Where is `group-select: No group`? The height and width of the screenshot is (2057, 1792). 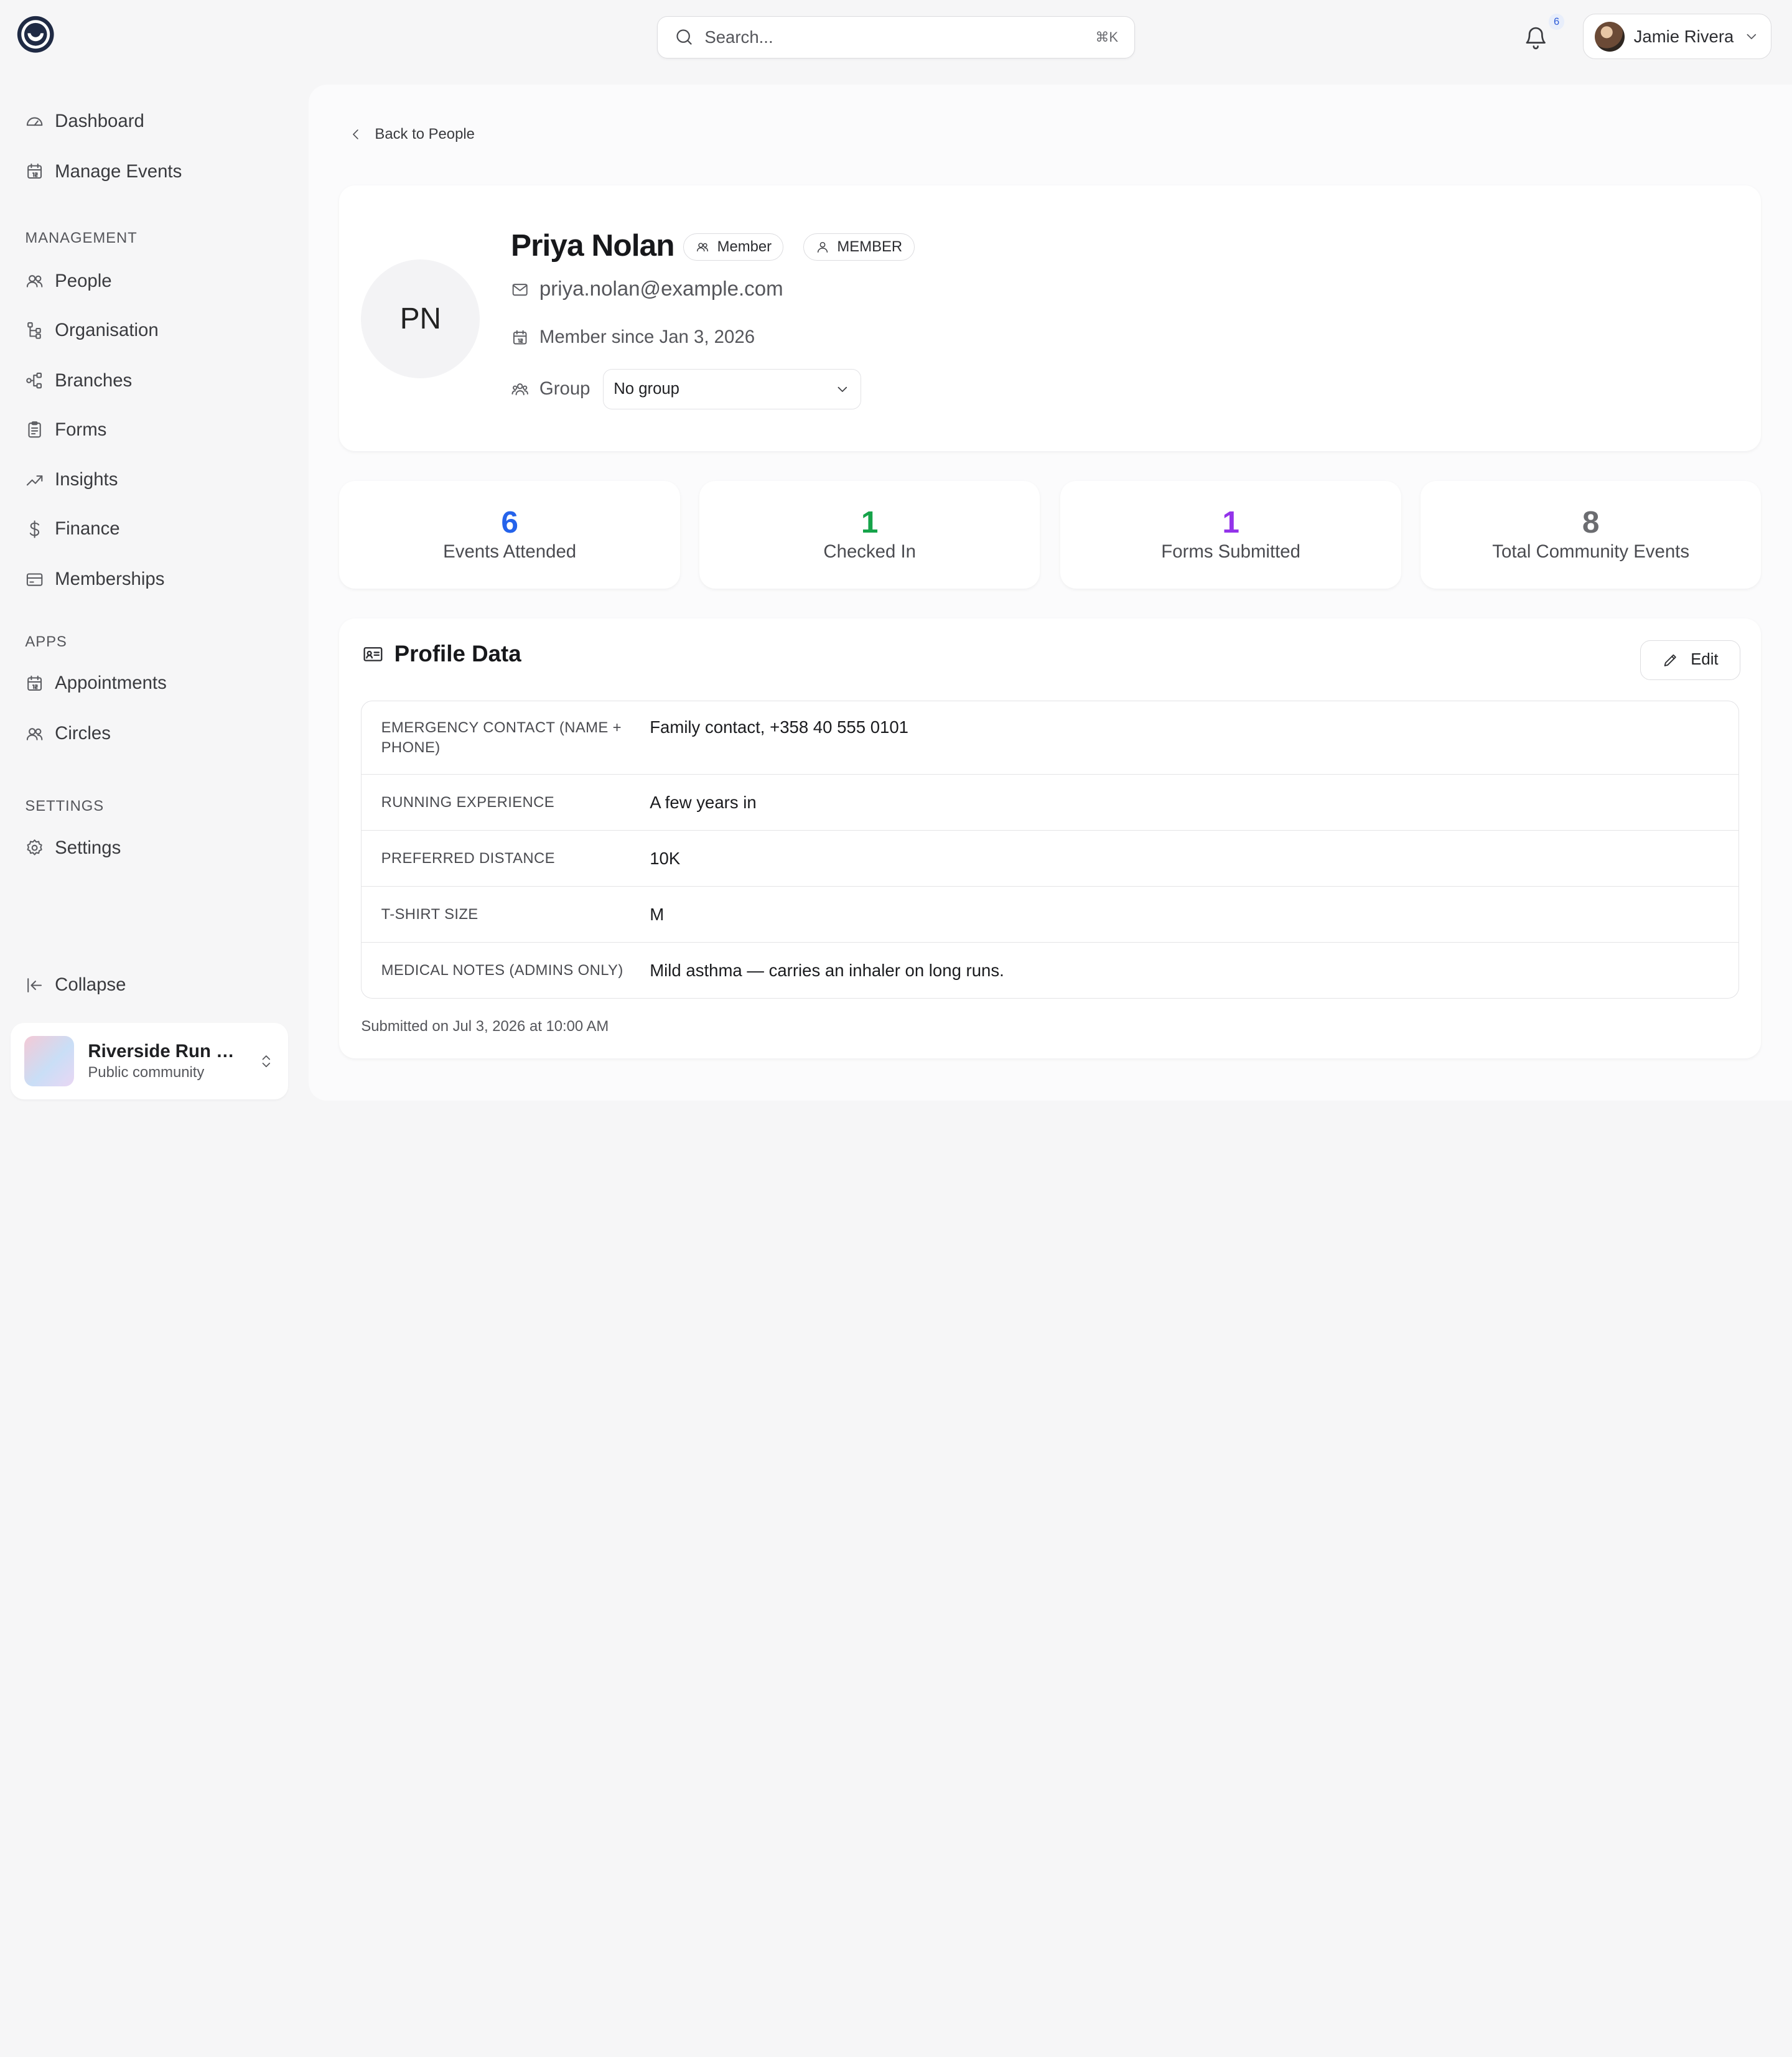 group-select: No group is located at coordinates (731, 389).